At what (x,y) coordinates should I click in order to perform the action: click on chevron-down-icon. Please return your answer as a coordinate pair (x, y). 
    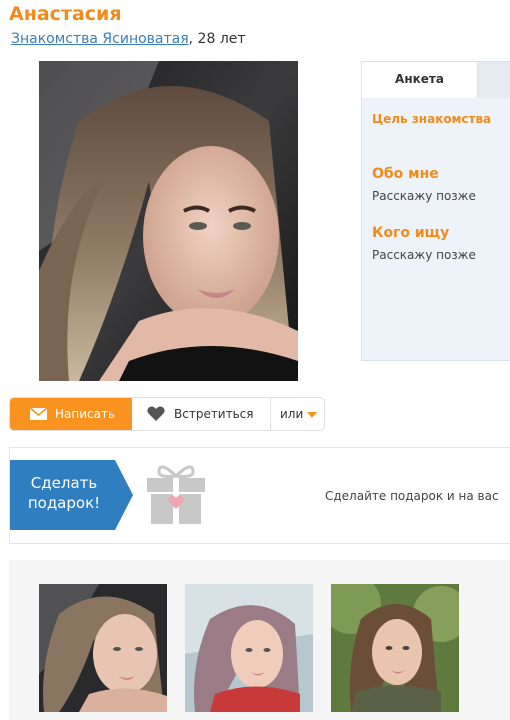
    Looking at the image, I should click on (312, 415).